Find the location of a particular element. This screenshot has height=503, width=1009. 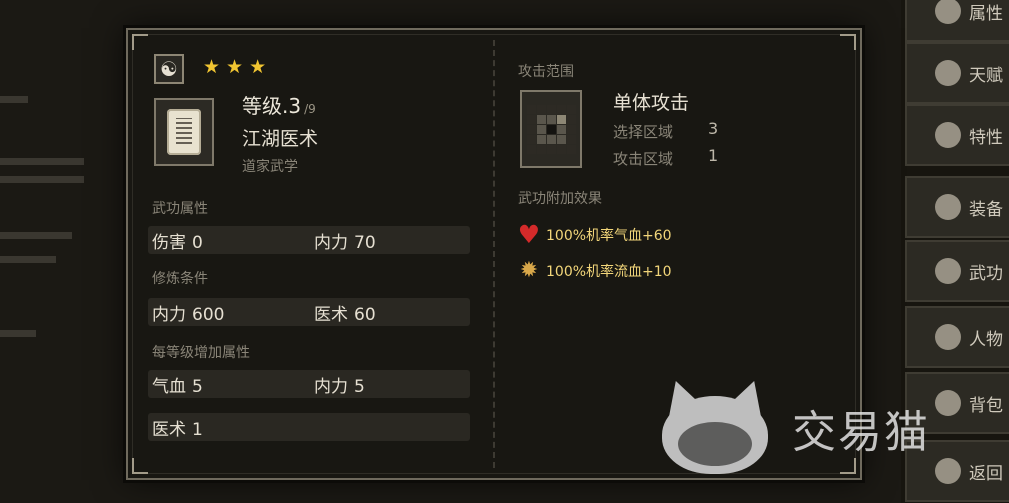

heart-icon: ♥ is located at coordinates (529, 234).